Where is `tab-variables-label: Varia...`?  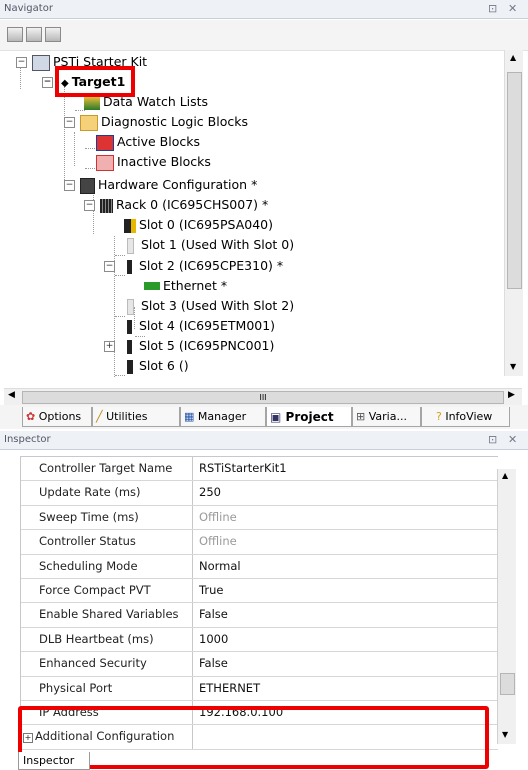
tab-variables-label: Varia... is located at coordinates (387, 416).